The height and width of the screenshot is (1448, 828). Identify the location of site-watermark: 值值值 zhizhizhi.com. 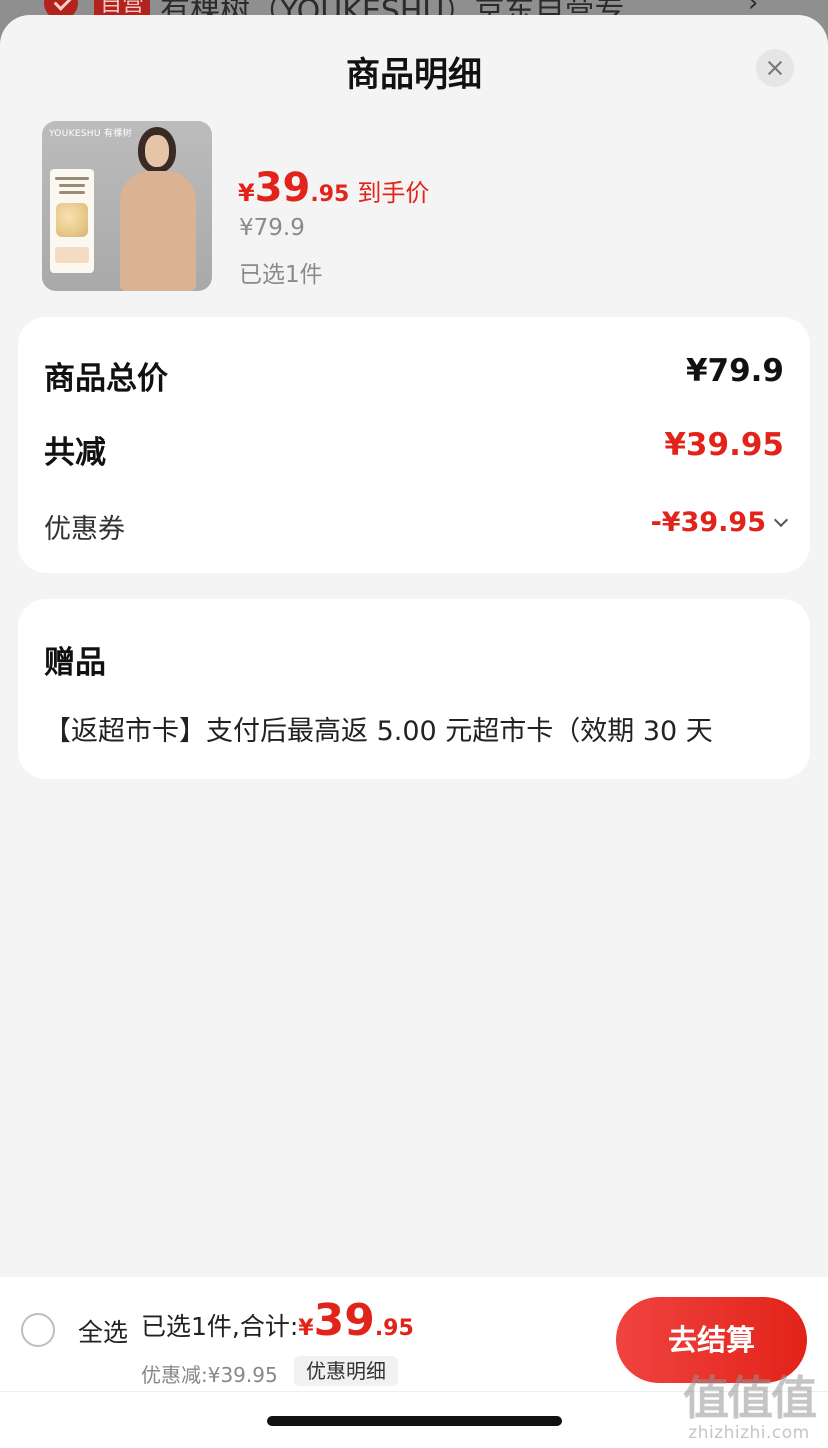
(749, 1408).